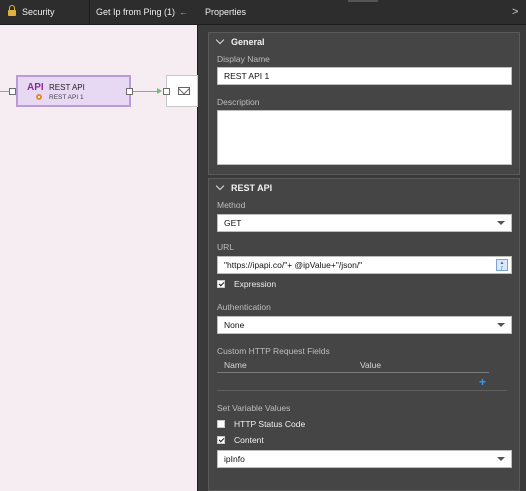 This screenshot has height=491, width=526. What do you see at coordinates (238, 102) in the screenshot?
I see `description-label: Description` at bounding box center [238, 102].